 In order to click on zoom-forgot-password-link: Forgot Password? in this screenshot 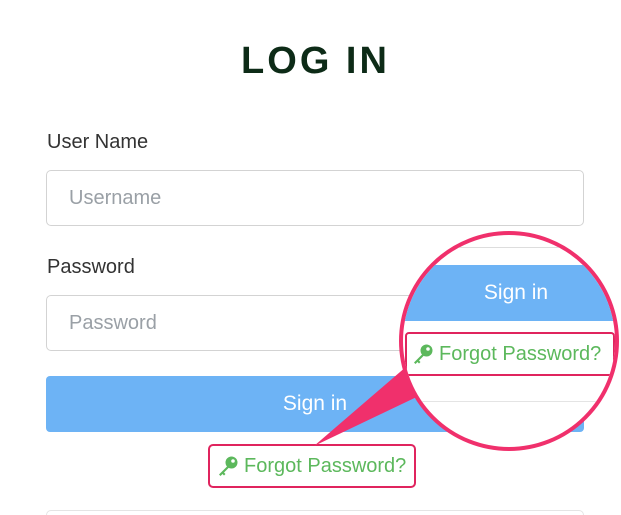, I will do `click(510, 354)`.